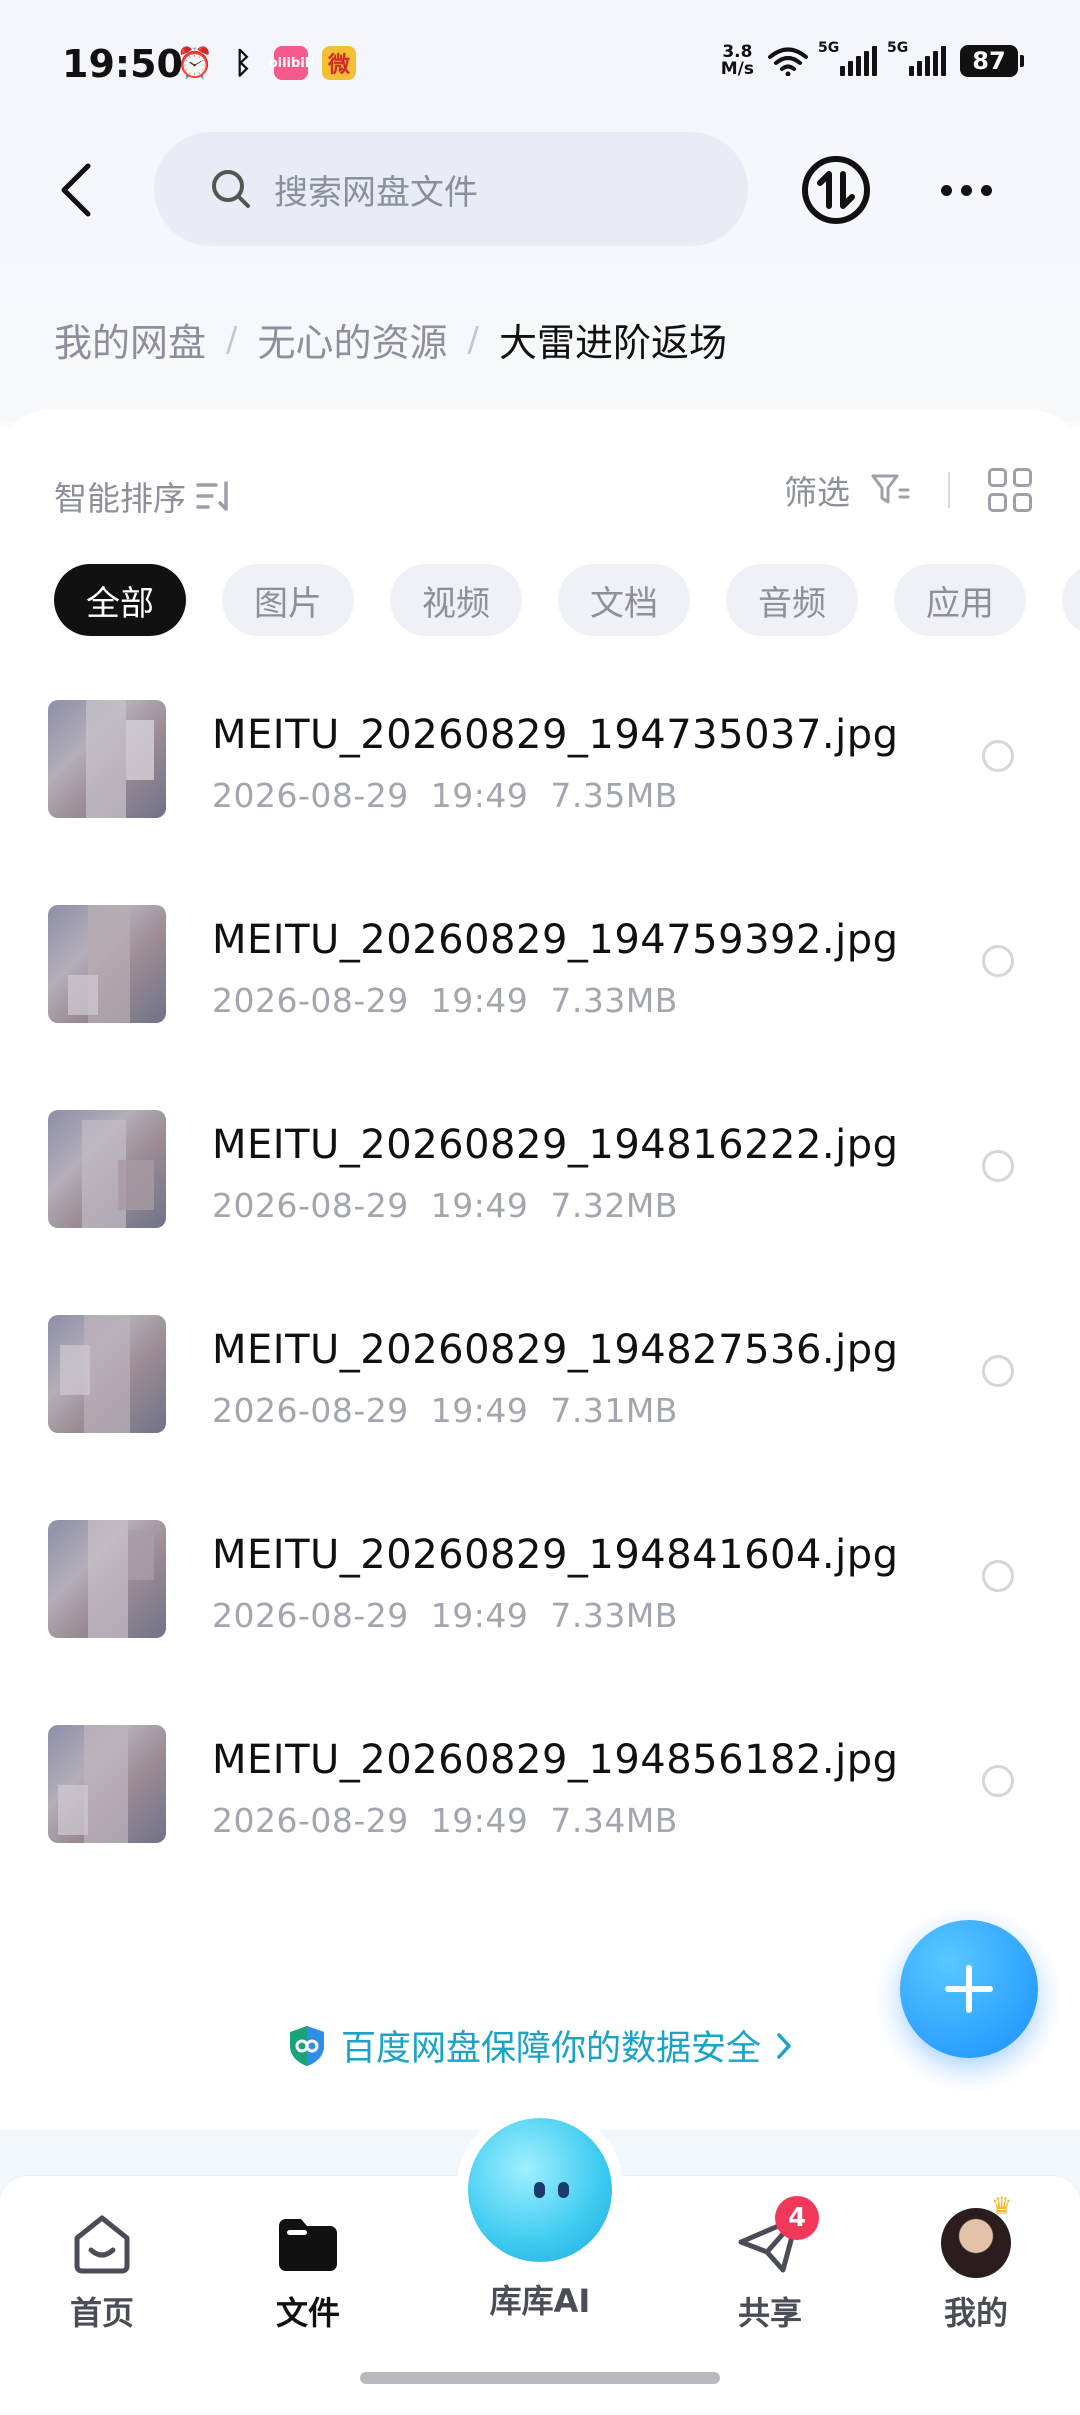 The width and height of the screenshot is (1080, 2415). I want to click on grid-view-icon, so click(1010, 490).